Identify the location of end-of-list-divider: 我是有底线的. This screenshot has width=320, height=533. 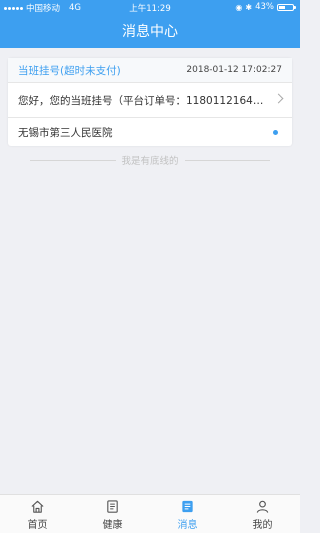
(150, 160).